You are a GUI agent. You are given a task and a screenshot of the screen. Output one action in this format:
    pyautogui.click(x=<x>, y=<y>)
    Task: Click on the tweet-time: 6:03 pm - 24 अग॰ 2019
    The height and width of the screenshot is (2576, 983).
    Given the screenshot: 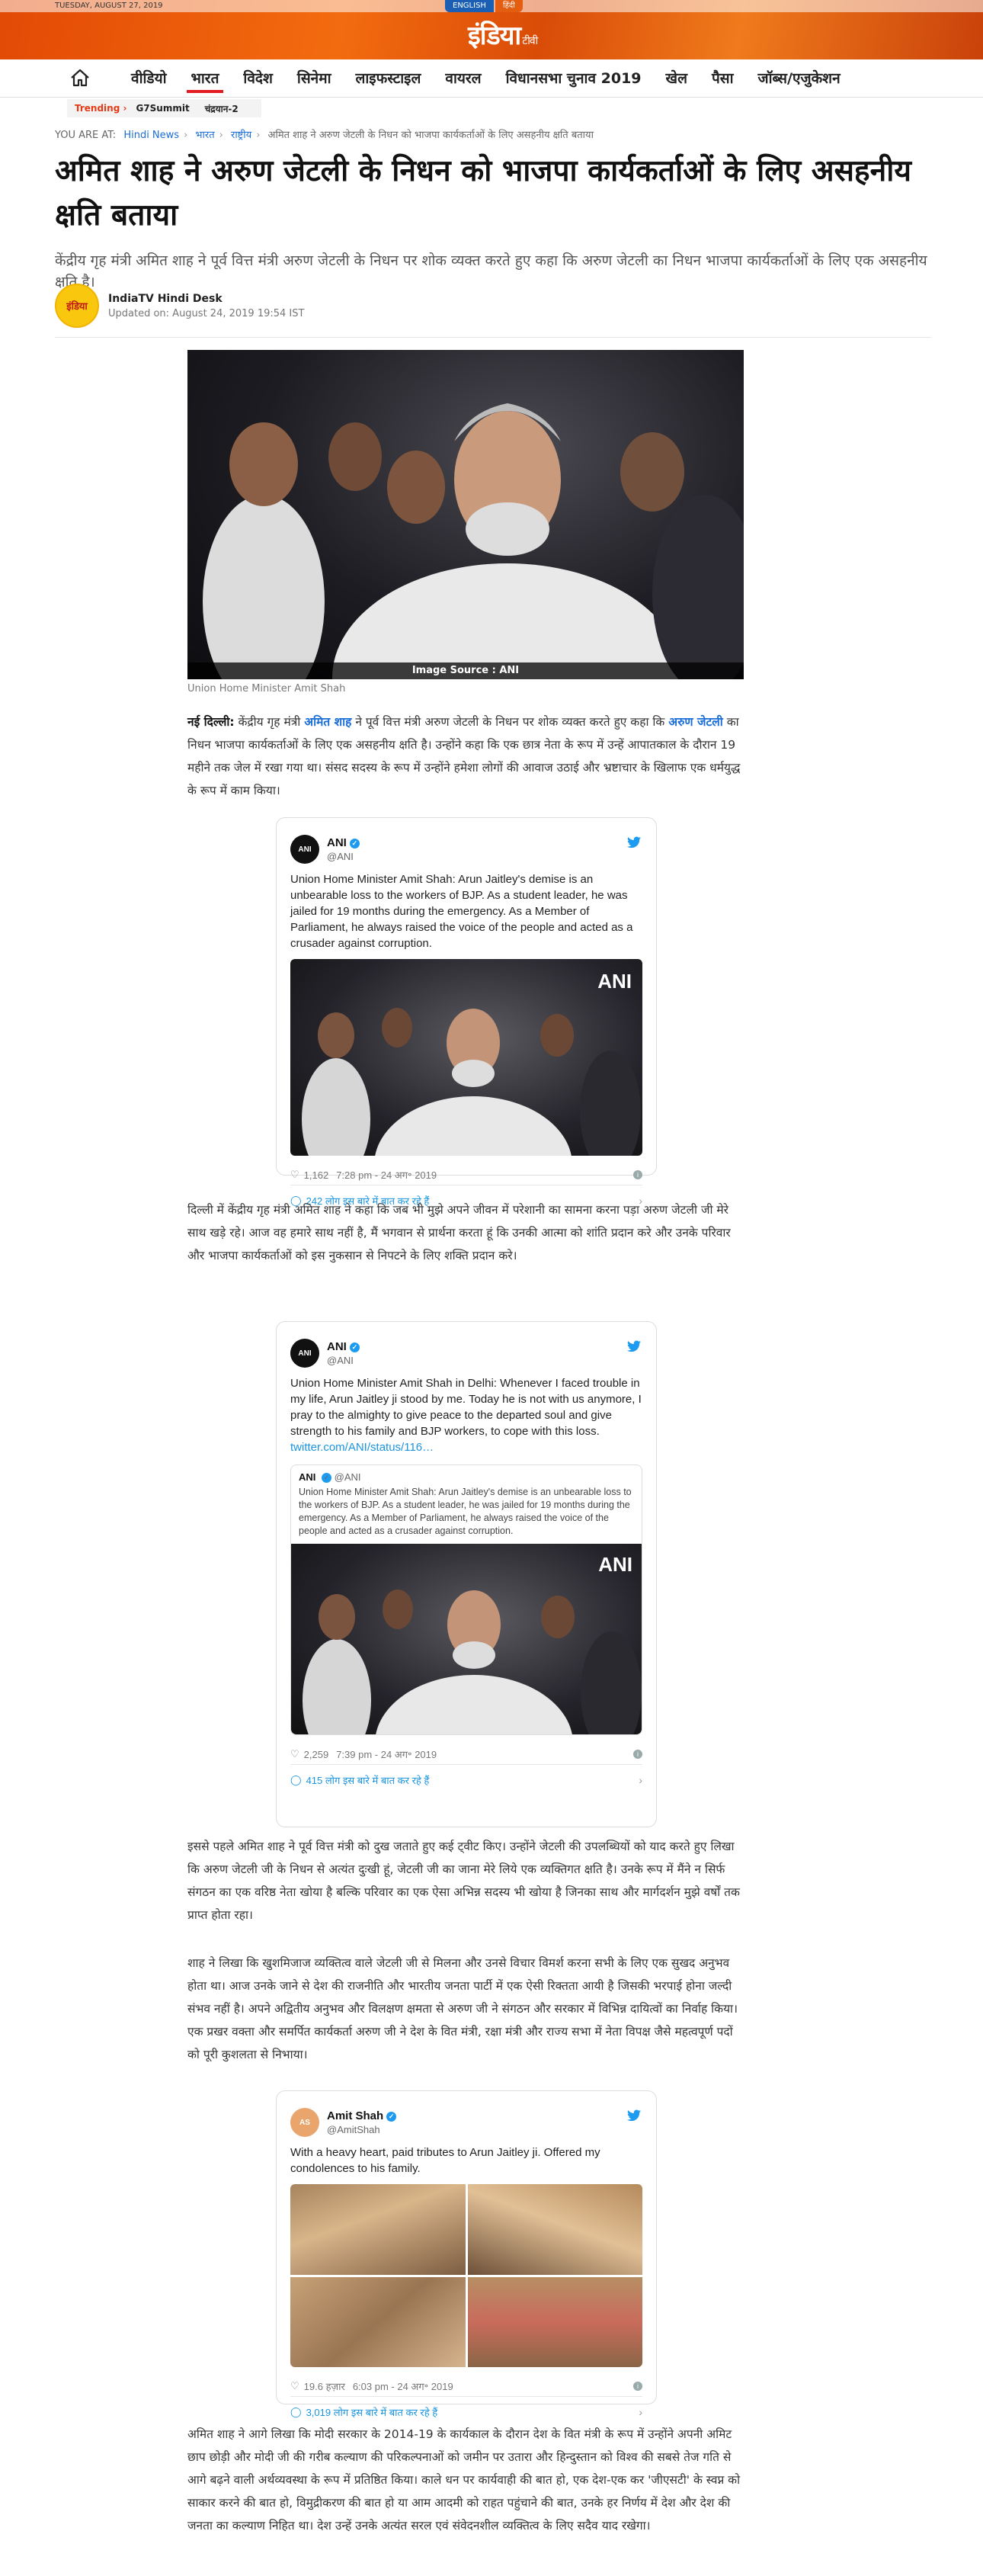 What is the action you would take?
    pyautogui.click(x=403, y=2386)
    